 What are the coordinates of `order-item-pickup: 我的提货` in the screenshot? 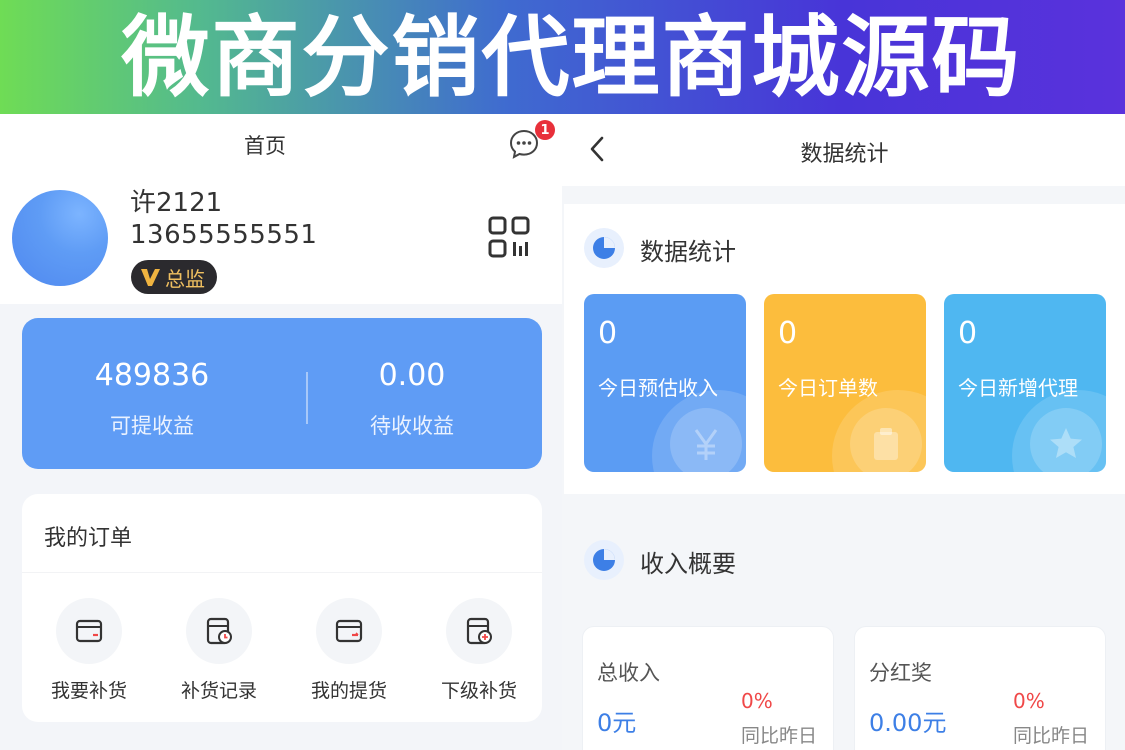 It's located at (349, 653).